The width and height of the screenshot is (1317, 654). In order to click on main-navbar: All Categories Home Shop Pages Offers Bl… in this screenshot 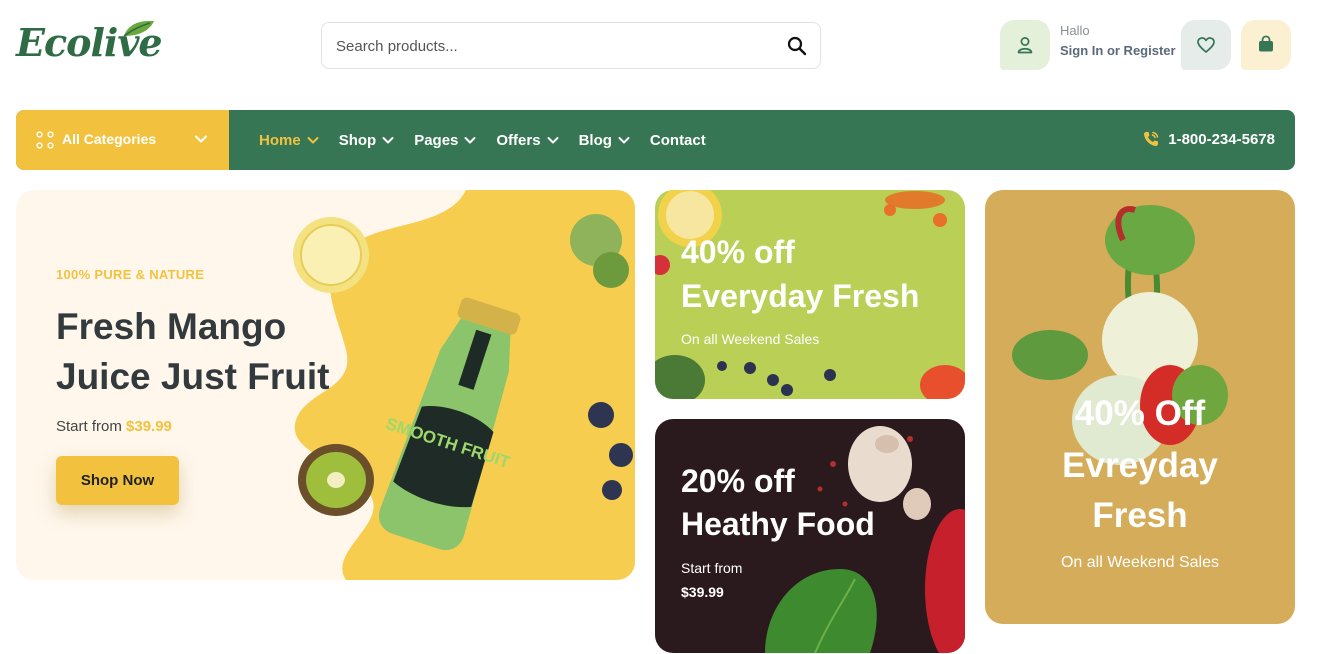, I will do `click(655, 140)`.